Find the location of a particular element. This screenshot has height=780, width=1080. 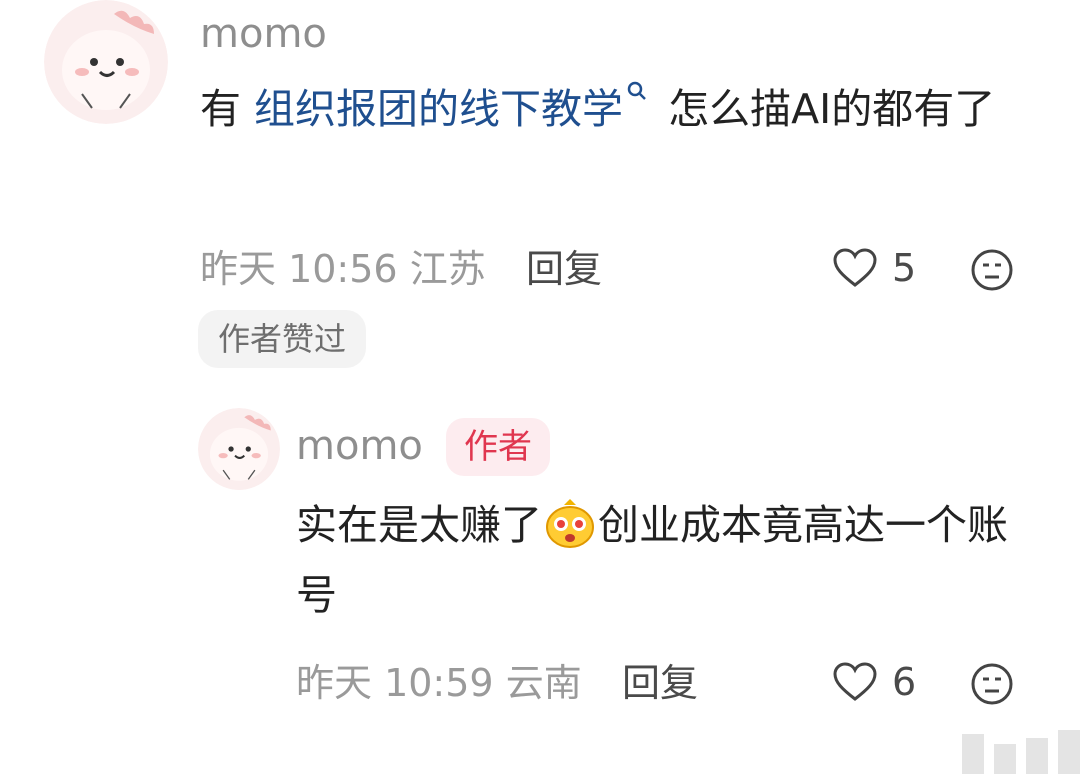

comment-text: 有 组织报团的线下教学 怎么描AI的都有了 is located at coordinates (615, 109).